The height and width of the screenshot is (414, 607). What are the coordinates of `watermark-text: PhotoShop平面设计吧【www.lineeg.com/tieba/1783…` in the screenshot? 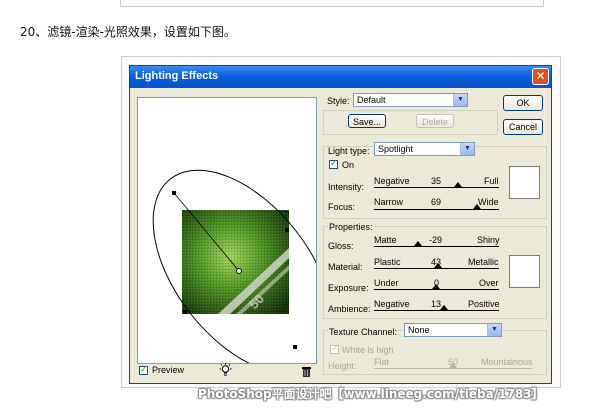 It's located at (371, 394).